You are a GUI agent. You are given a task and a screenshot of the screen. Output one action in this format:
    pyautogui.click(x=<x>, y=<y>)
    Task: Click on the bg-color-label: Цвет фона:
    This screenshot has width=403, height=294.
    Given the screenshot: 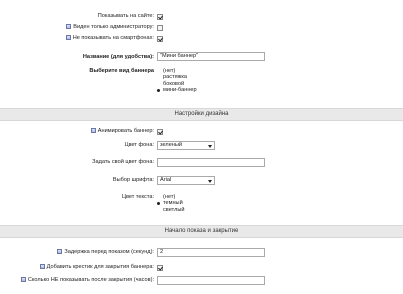 What is the action you would take?
    pyautogui.click(x=139, y=145)
    